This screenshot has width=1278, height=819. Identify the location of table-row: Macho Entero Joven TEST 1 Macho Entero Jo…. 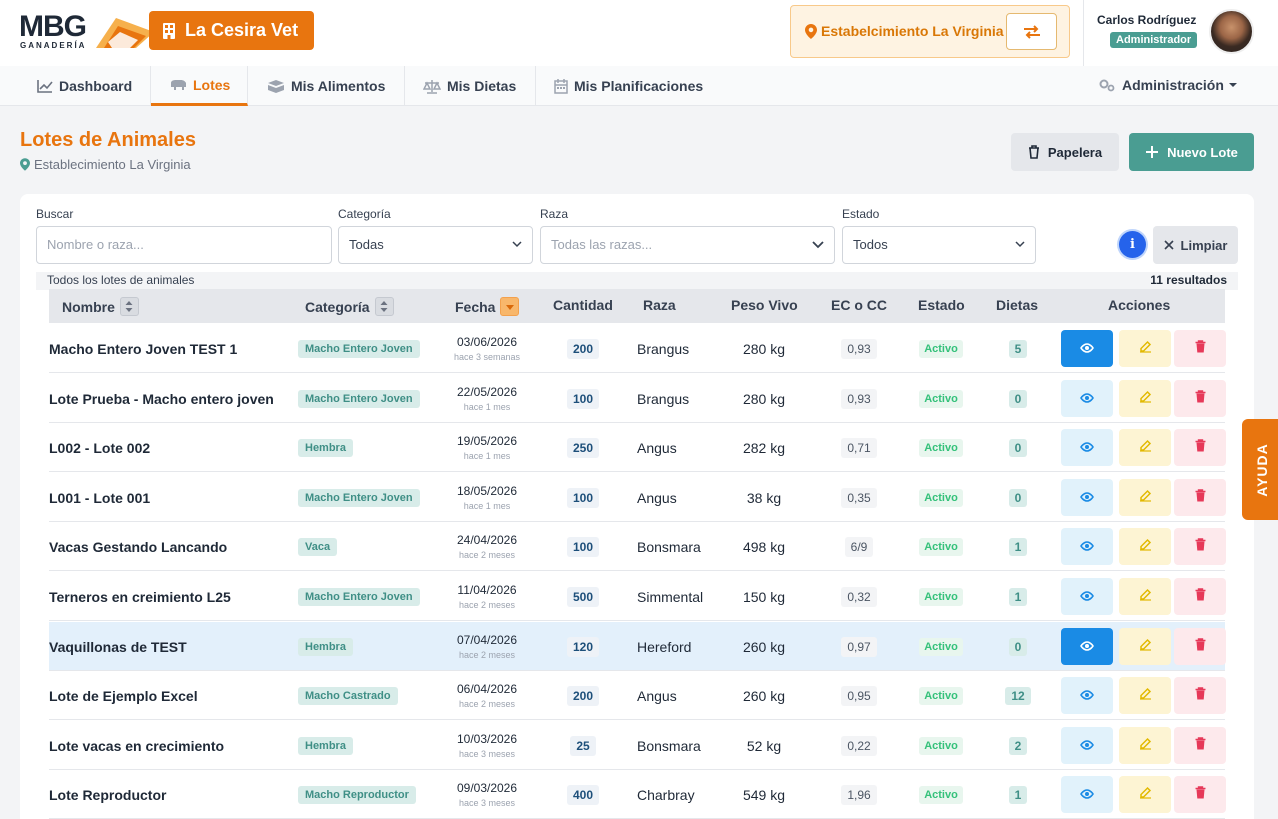
(637, 348).